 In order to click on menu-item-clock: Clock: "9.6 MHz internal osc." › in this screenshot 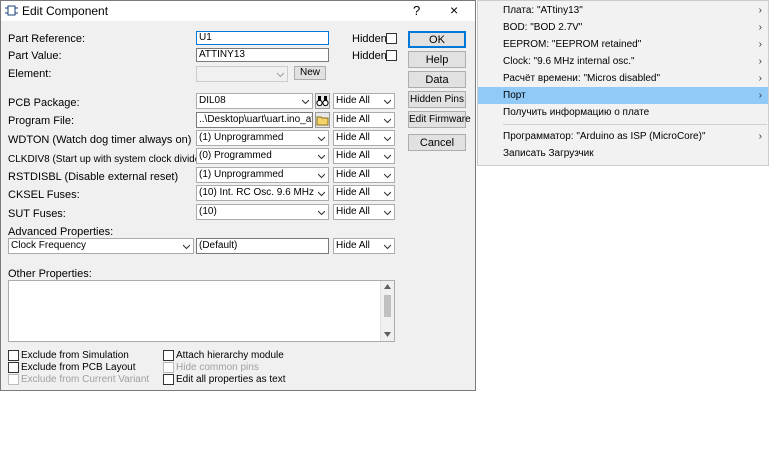, I will do `click(623, 61)`.